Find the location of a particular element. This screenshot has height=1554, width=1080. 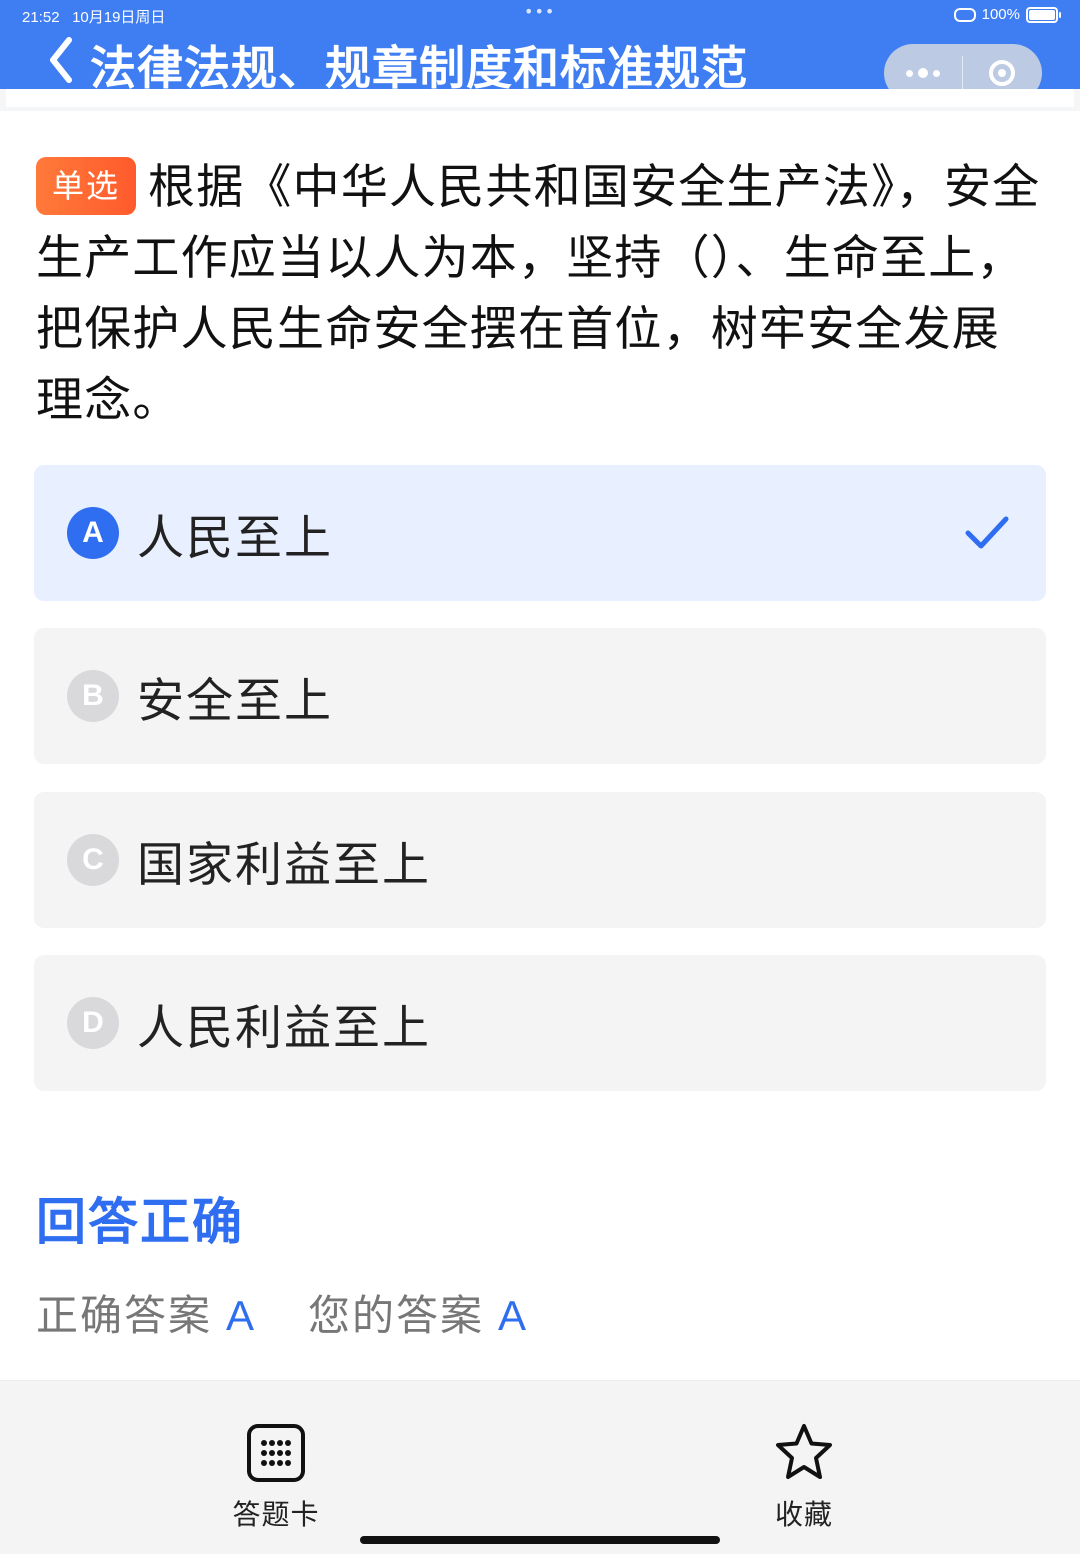

option-text: 人民利益至上 is located at coordinates (284, 1028).